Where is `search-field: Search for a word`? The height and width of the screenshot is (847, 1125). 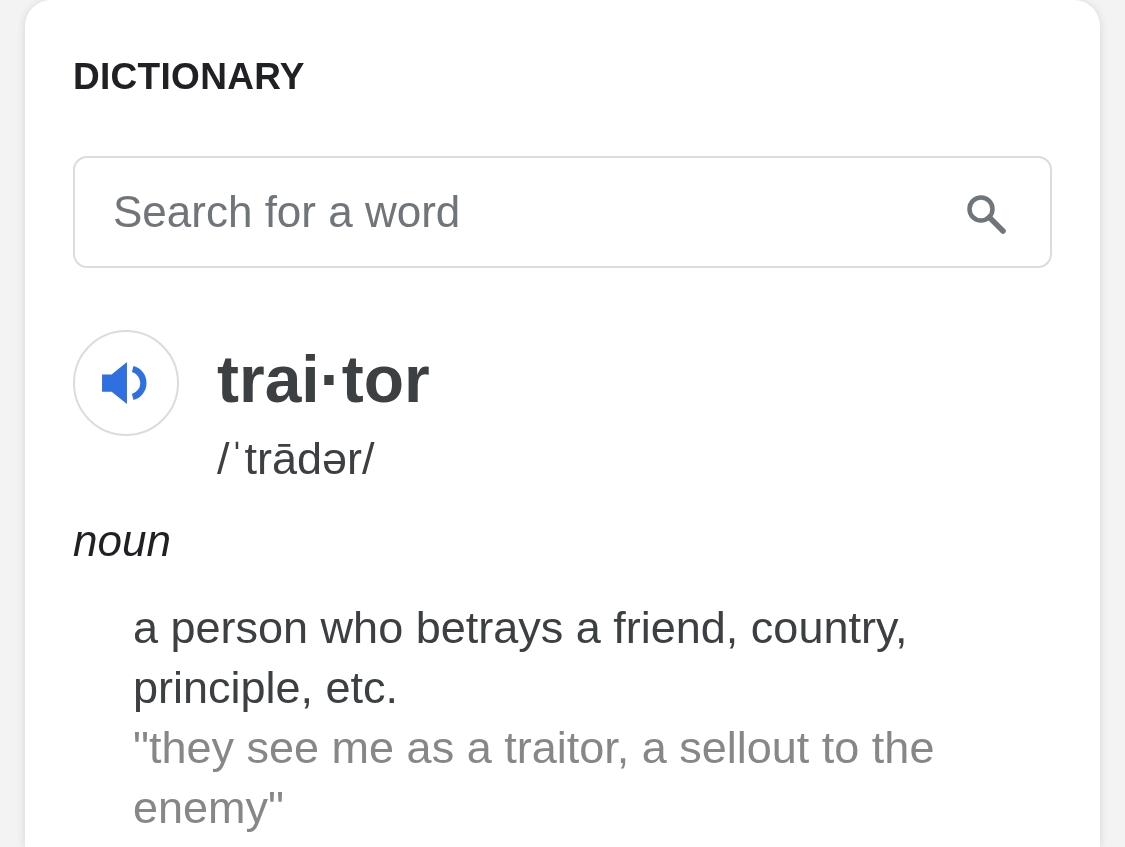
search-field: Search for a word is located at coordinates (562, 212).